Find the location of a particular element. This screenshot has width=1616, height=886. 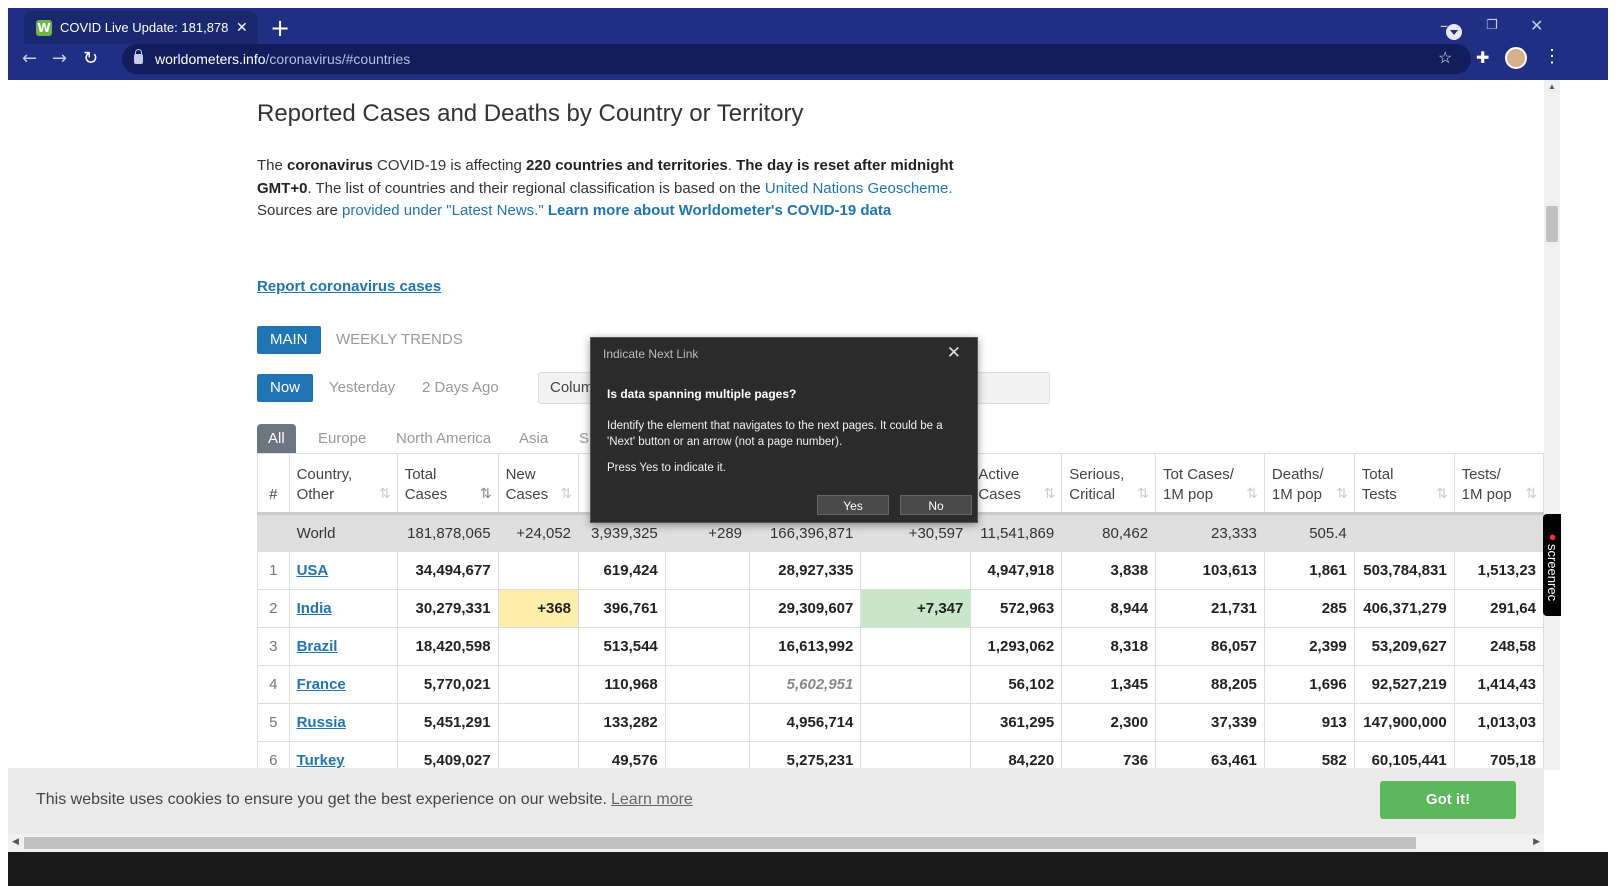

close-window-icon: ✕ is located at coordinates (1536, 25).